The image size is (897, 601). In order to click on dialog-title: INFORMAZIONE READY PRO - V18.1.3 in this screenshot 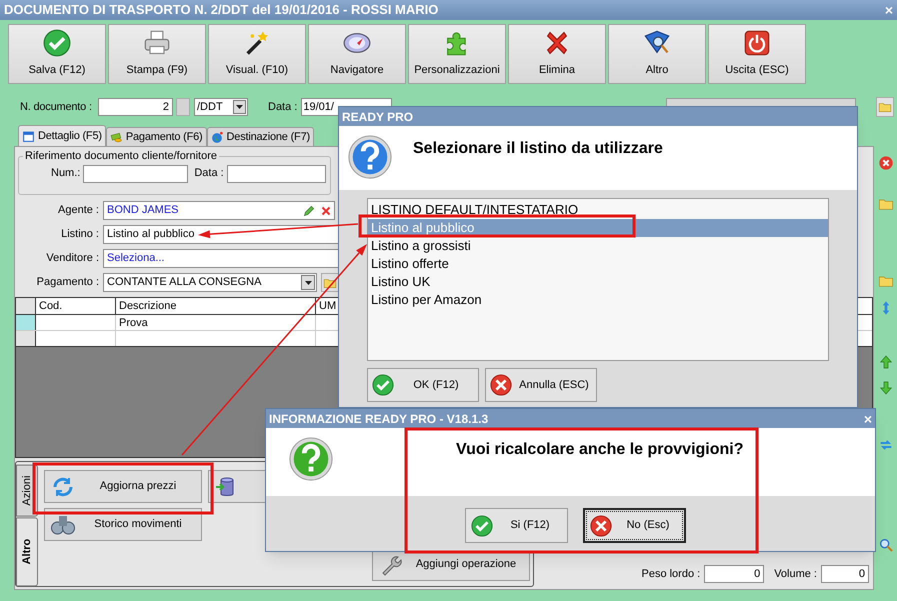, I will do `click(378, 419)`.